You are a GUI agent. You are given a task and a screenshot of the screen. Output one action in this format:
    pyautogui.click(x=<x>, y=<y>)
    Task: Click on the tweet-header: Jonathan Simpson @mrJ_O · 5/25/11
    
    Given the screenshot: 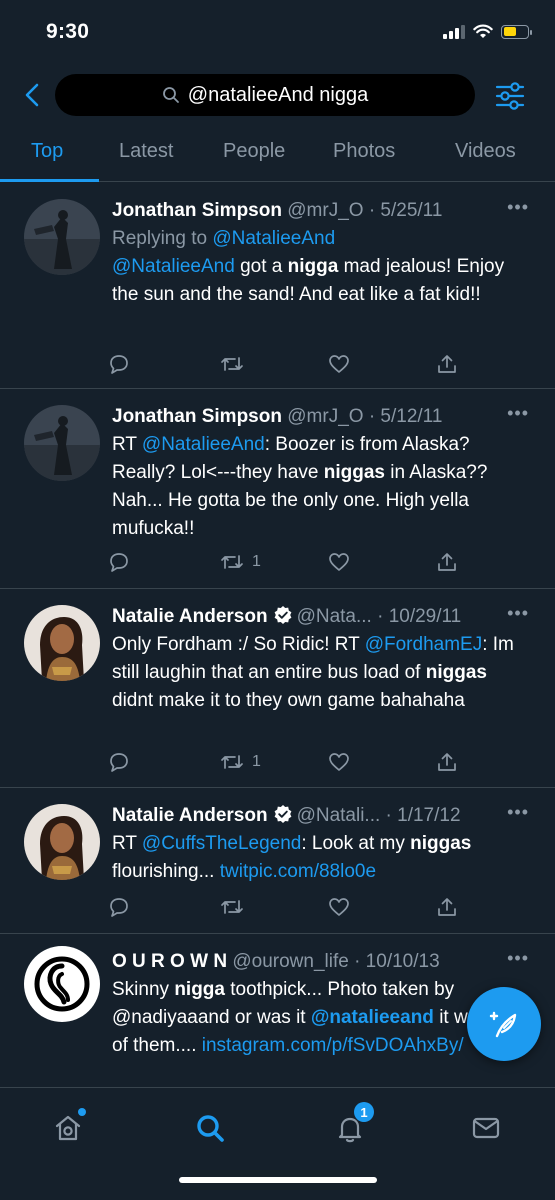 What is the action you would take?
    pyautogui.click(x=322, y=211)
    